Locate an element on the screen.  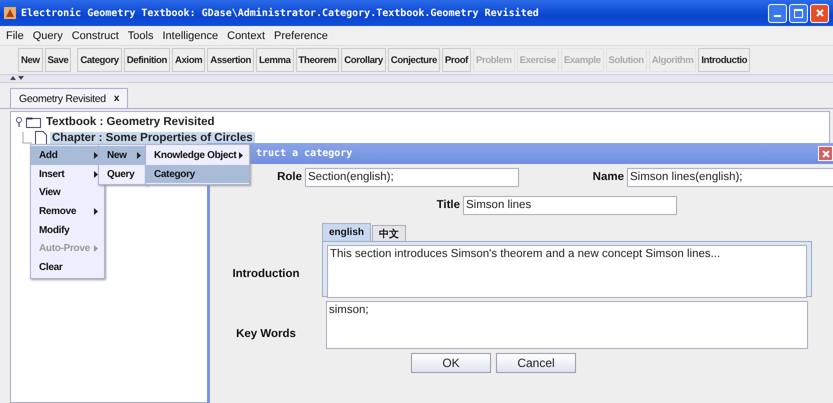
menu-item: New is located at coordinates (123, 155).